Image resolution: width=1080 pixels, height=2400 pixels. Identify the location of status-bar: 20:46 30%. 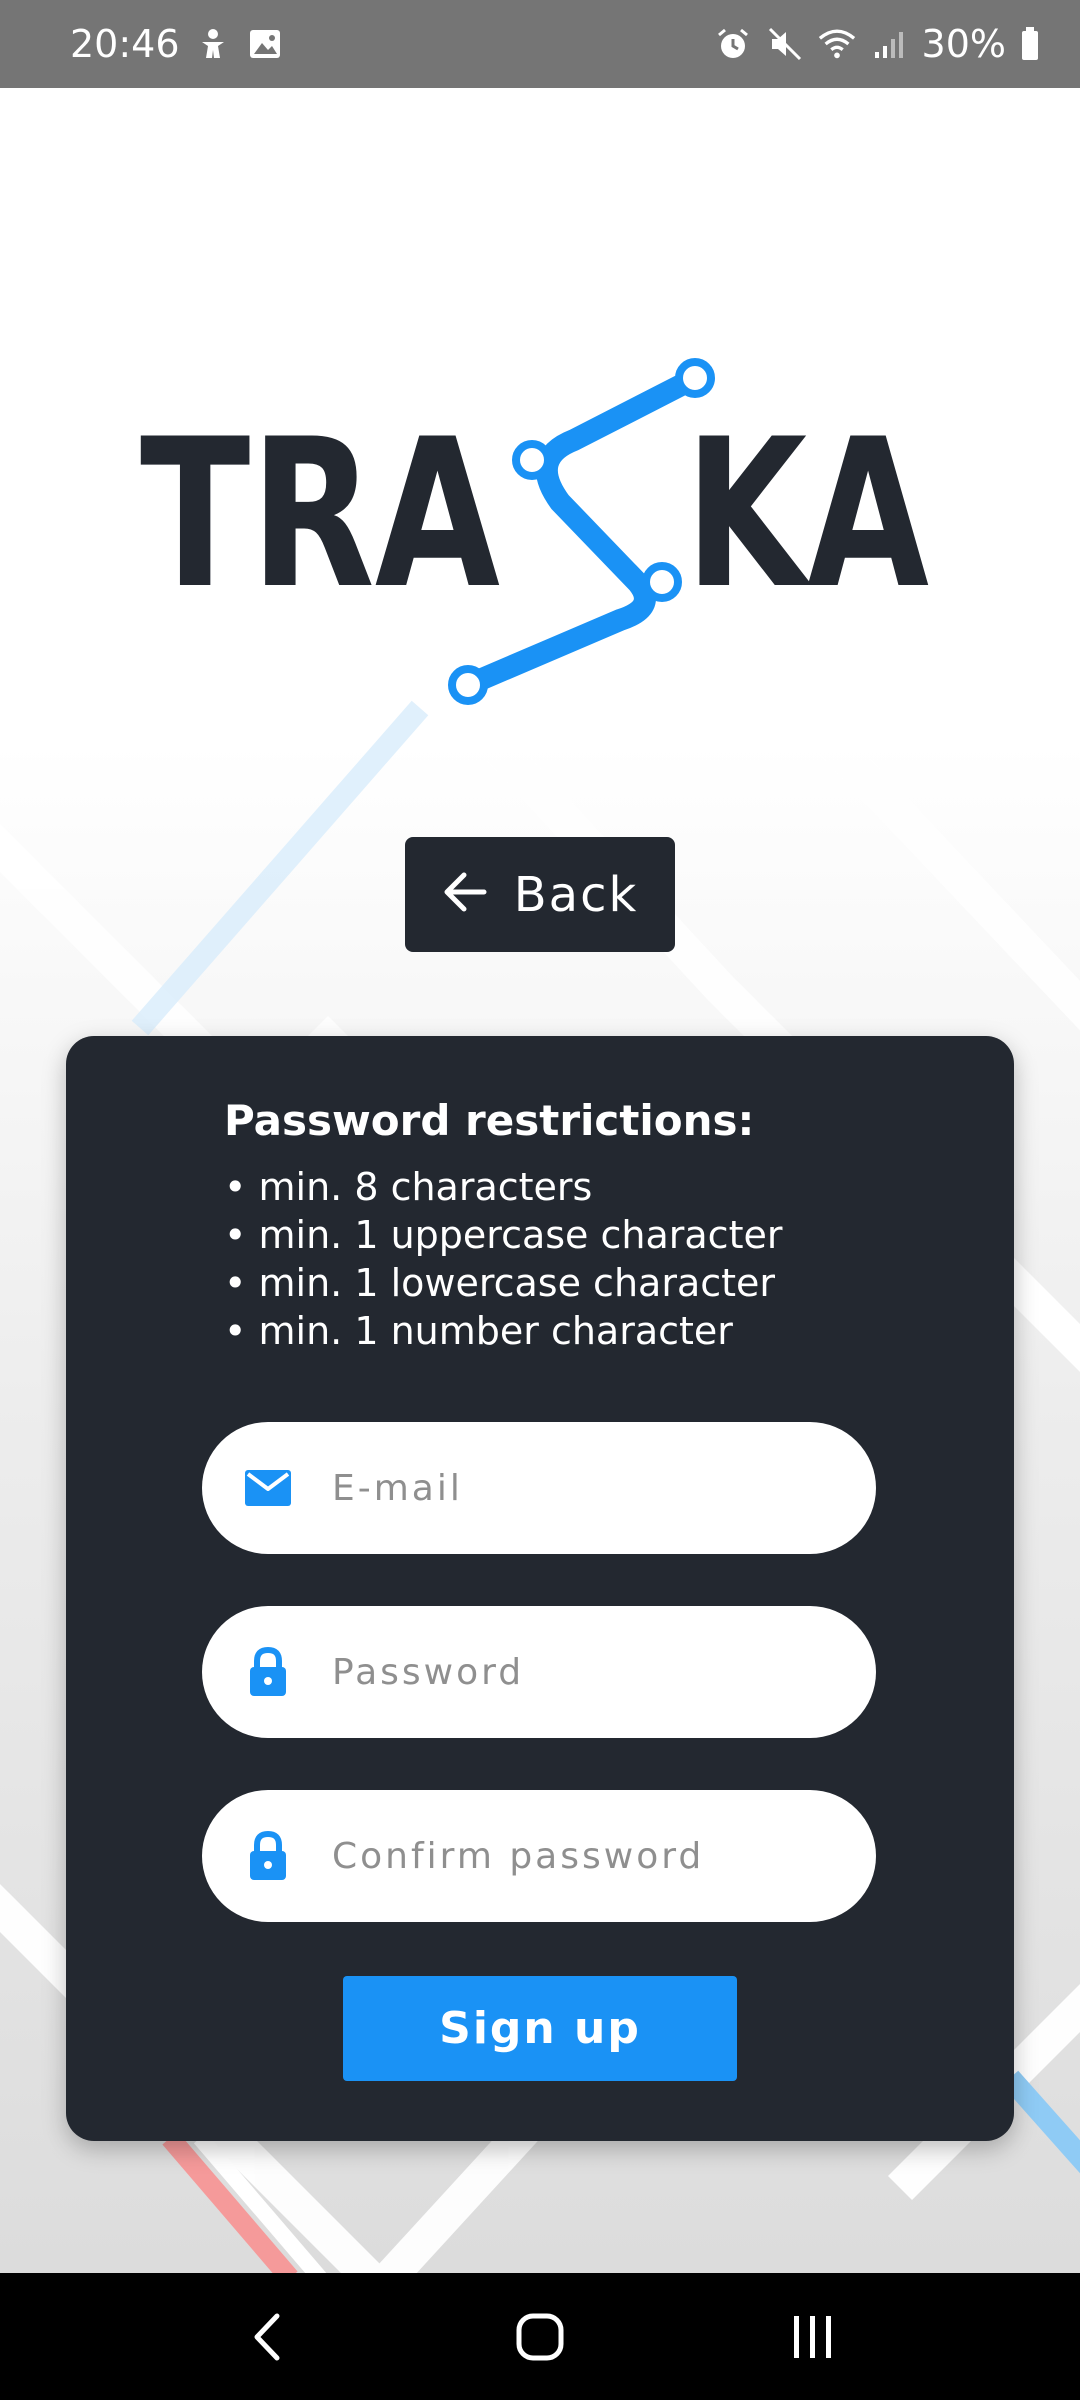
(540, 44).